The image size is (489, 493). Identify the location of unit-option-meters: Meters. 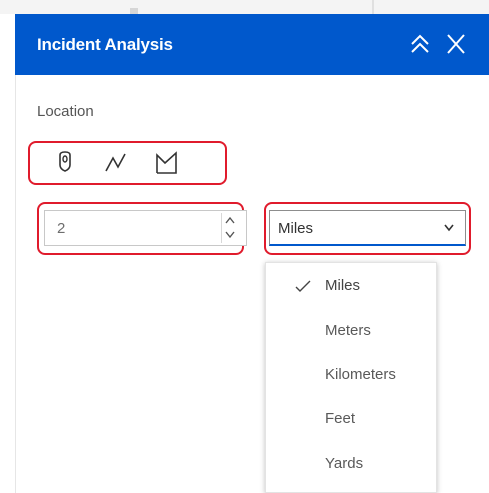
(352, 330).